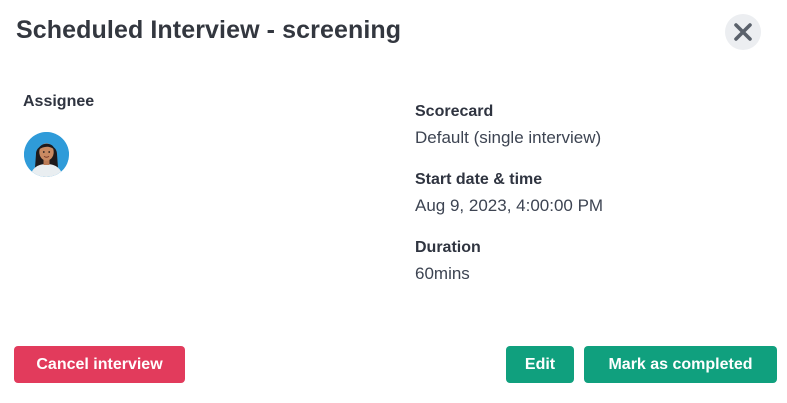 The image size is (787, 403). I want to click on edit-button: Edit, so click(540, 364).